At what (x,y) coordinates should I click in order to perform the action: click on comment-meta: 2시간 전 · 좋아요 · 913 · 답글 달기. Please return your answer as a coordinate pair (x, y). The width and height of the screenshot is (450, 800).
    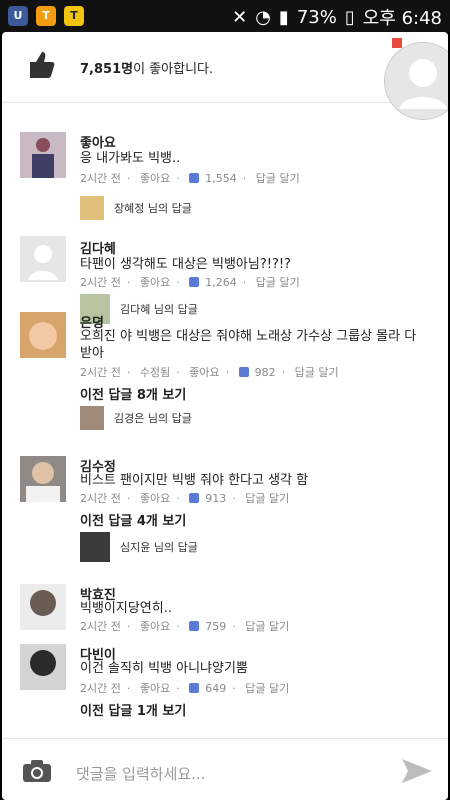
    Looking at the image, I should click on (185, 498).